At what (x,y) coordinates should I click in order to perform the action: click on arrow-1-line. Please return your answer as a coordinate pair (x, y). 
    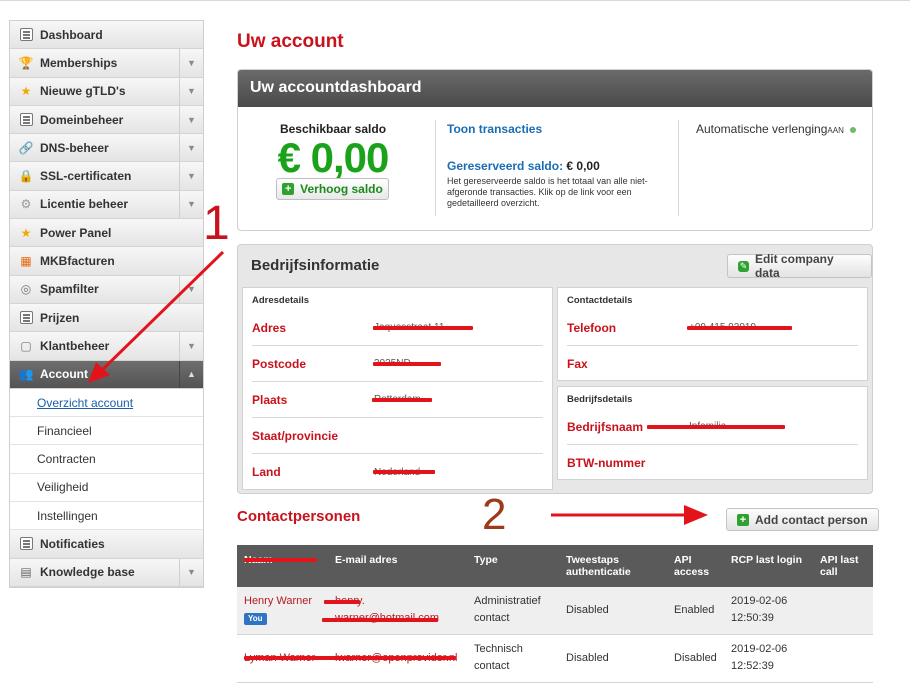
    Looking at the image, I should click on (161, 312).